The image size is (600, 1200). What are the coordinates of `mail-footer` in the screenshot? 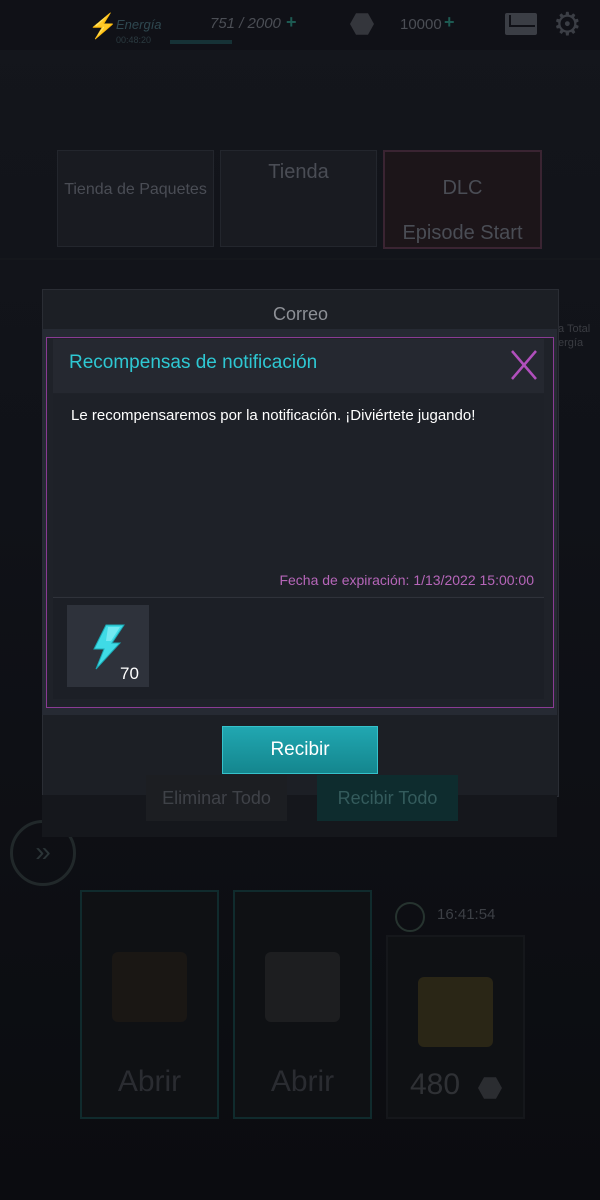 It's located at (299, 816).